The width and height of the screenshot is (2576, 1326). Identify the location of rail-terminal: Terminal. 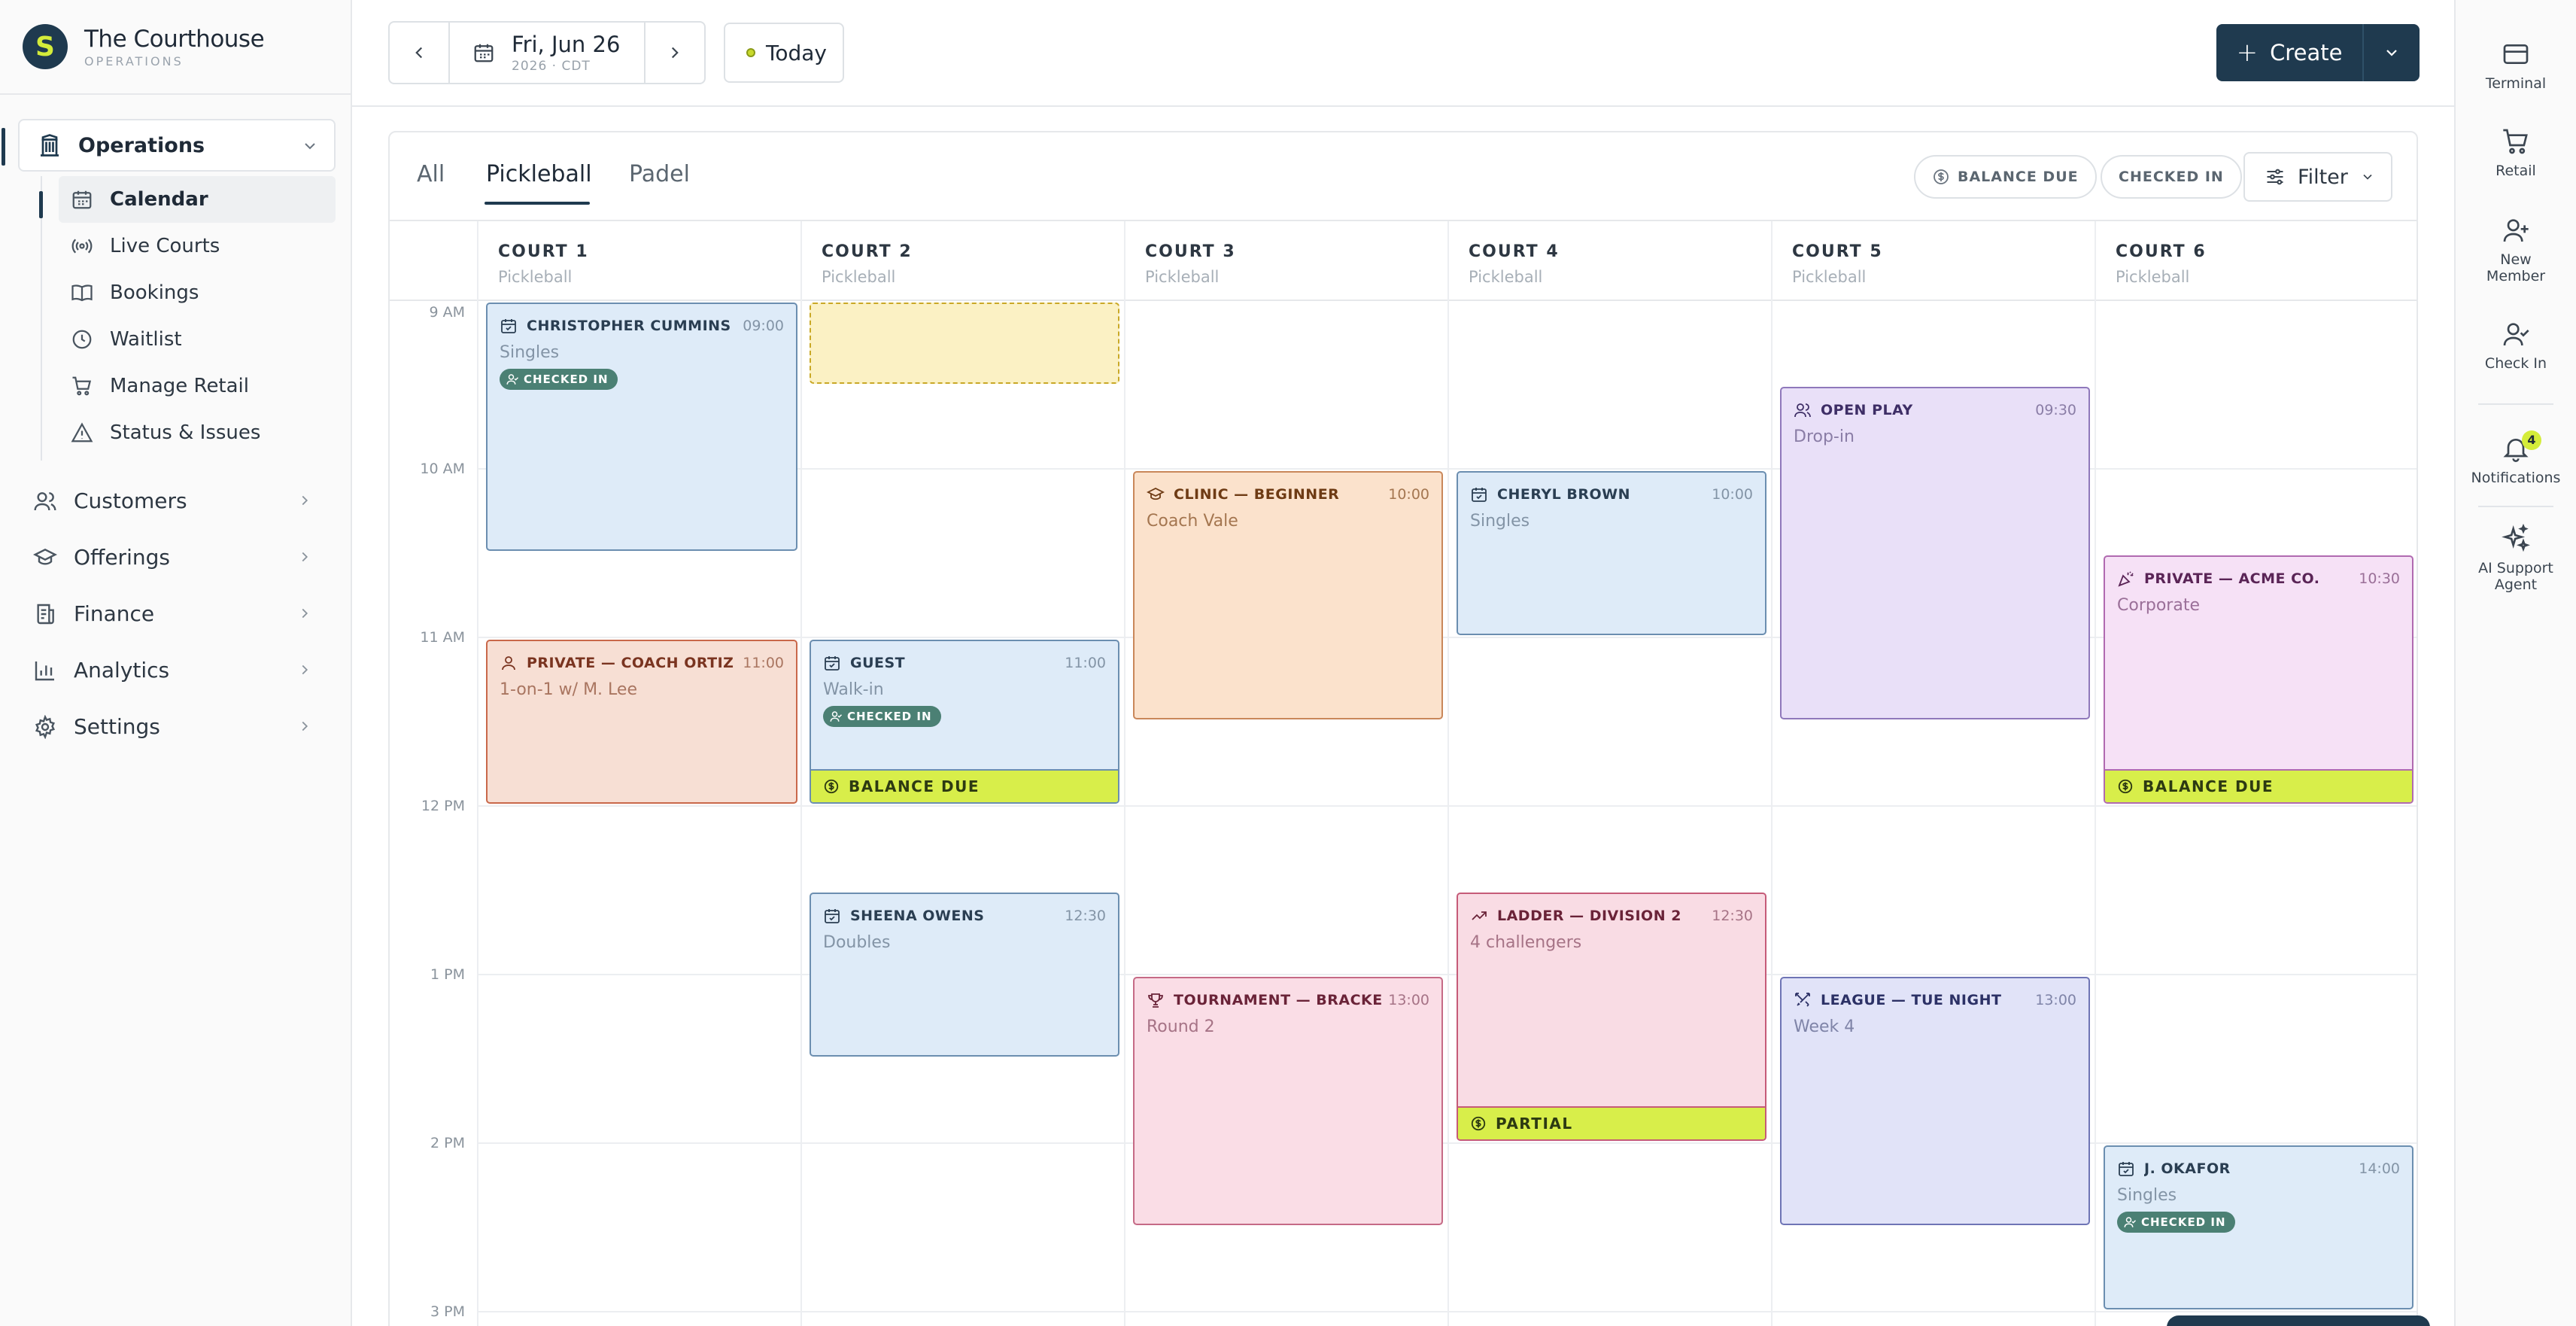
(2516, 65).